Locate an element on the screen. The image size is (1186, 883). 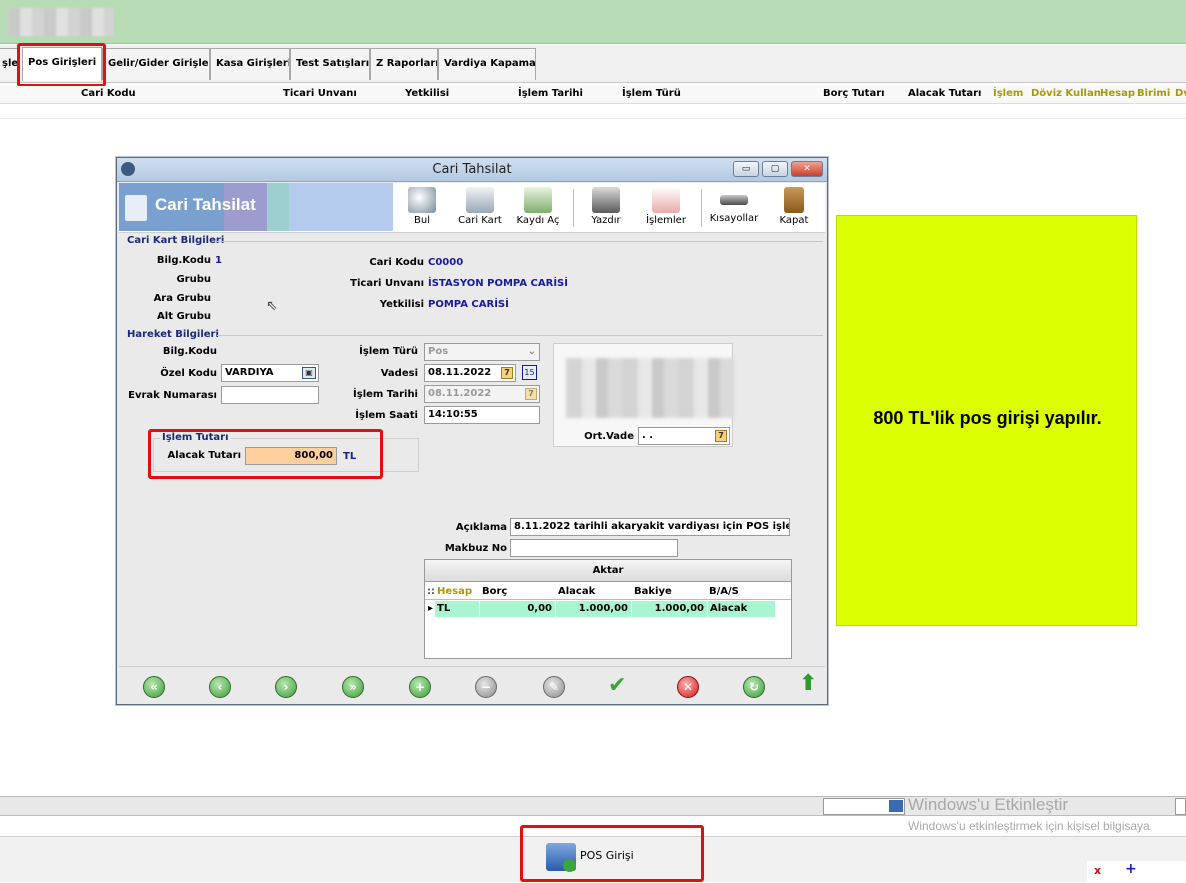
minimize-button: ▭ is located at coordinates (746, 169).